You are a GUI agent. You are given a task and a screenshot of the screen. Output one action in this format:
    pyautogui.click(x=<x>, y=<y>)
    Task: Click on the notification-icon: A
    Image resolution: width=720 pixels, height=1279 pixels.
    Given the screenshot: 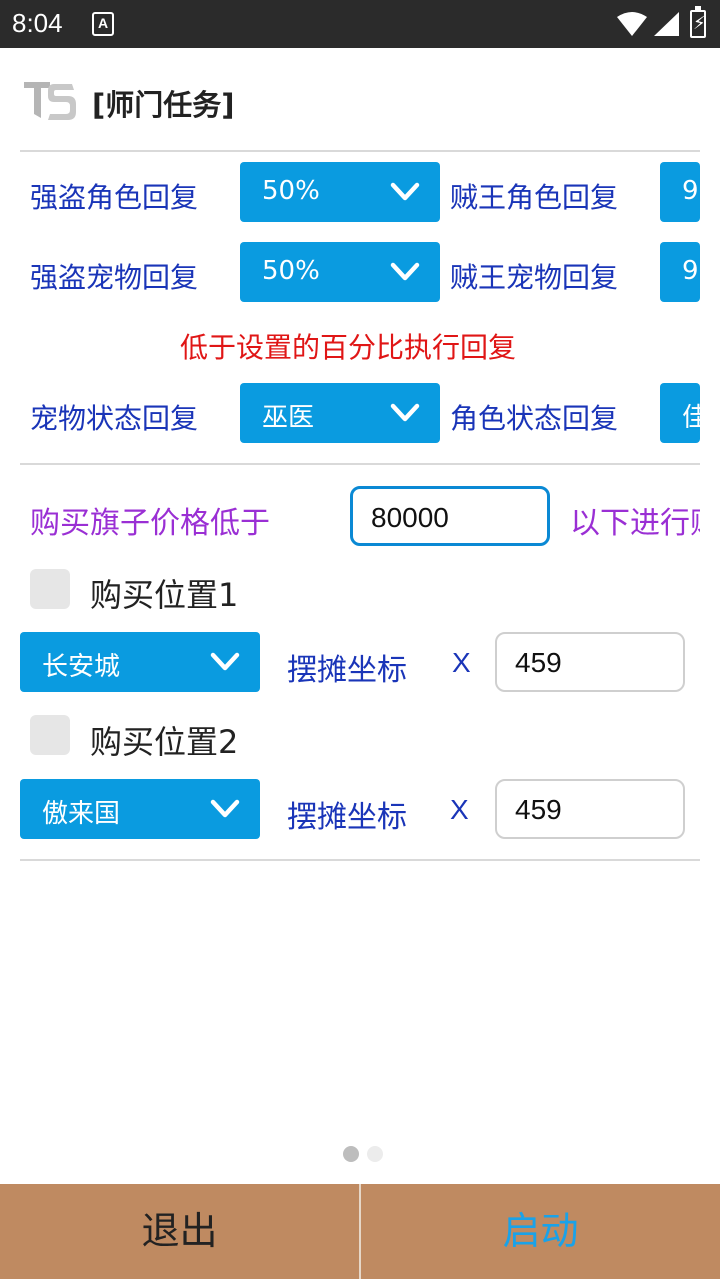 What is the action you would take?
    pyautogui.click(x=103, y=24)
    